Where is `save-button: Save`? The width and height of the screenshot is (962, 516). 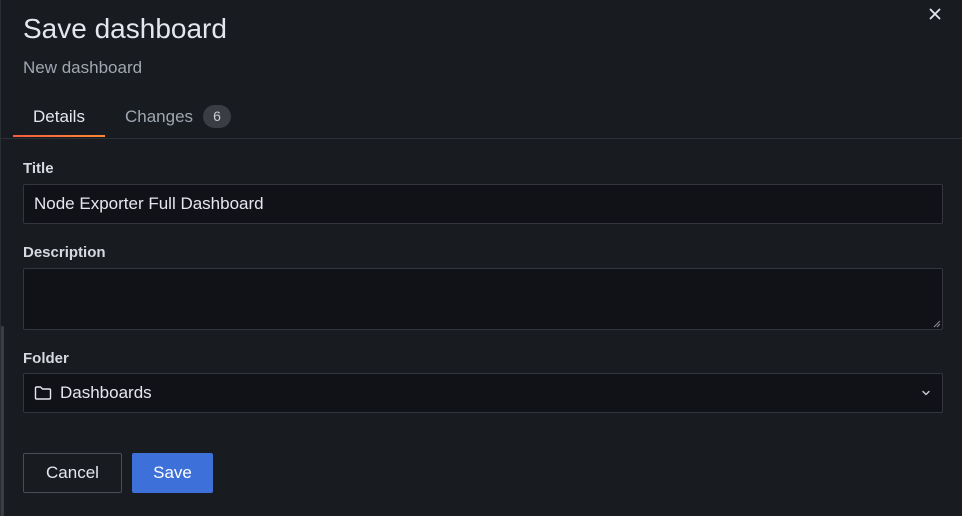
save-button: Save is located at coordinates (172, 473).